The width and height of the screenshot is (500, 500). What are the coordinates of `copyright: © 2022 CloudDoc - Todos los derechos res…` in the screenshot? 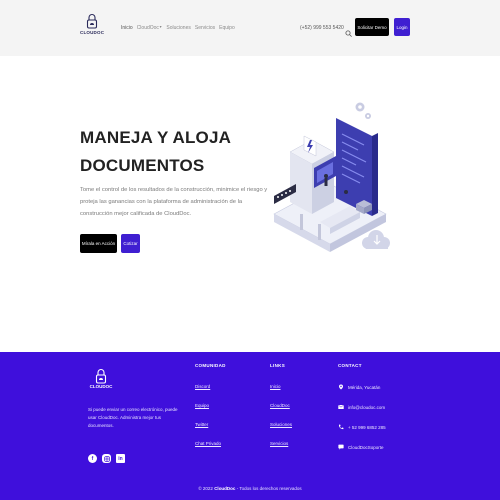 It's located at (250, 488).